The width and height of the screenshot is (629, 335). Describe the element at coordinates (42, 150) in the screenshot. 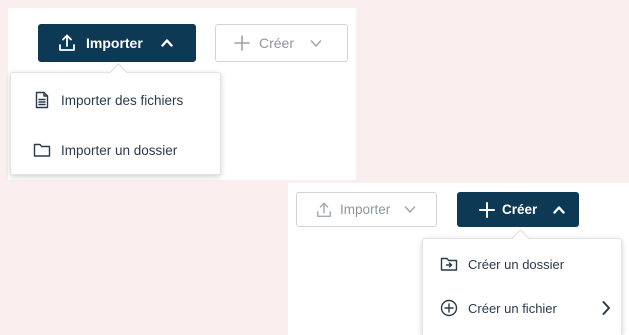

I see `folder-icon` at that location.